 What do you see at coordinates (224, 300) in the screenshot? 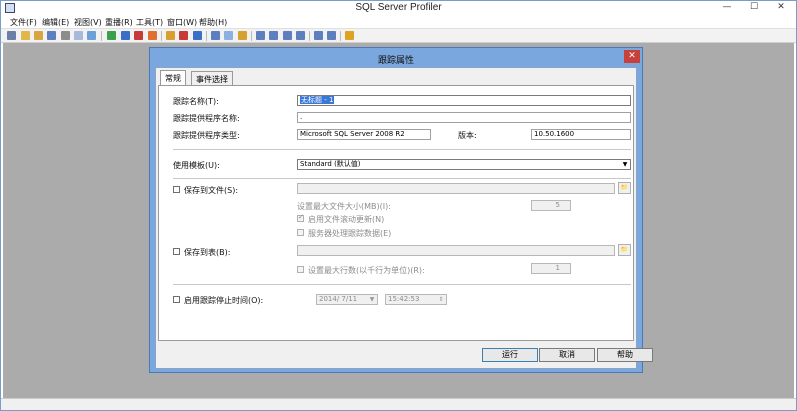
I see `stop-time-label: 启用跟踪停止时间(O):` at bounding box center [224, 300].